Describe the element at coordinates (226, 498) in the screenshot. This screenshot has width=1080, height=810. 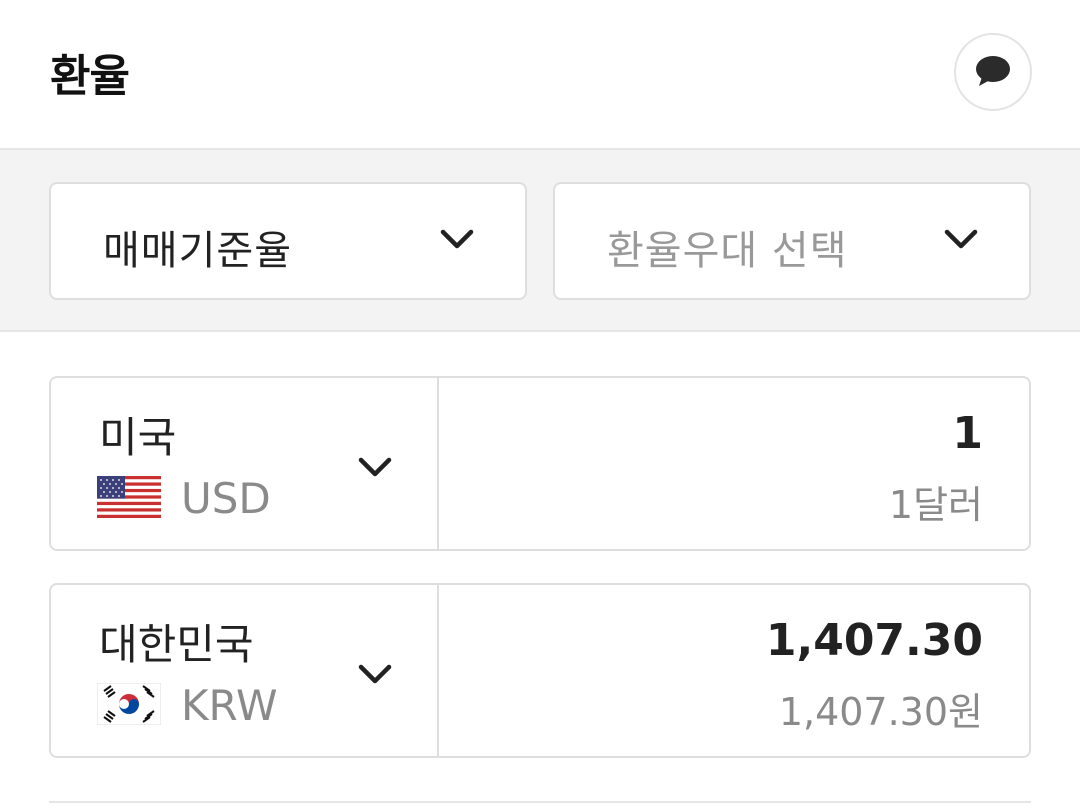
I see `currency-code: USD` at that location.